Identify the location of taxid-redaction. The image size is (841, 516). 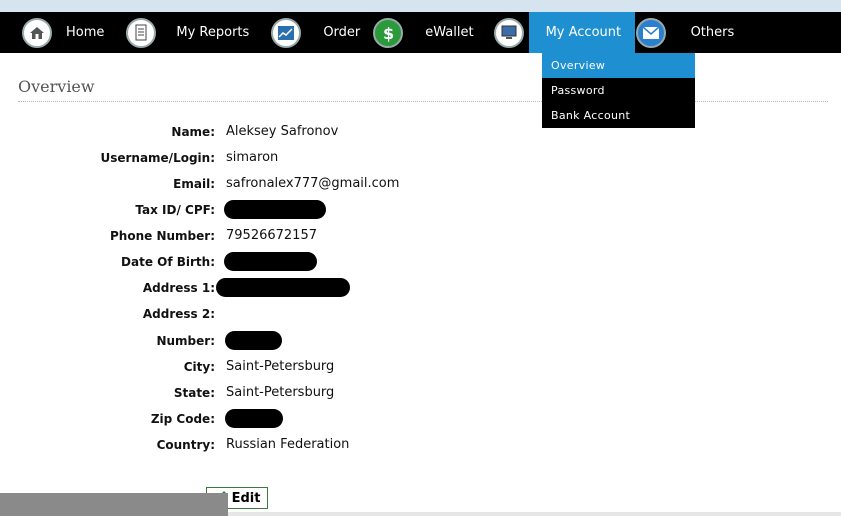
(275, 209).